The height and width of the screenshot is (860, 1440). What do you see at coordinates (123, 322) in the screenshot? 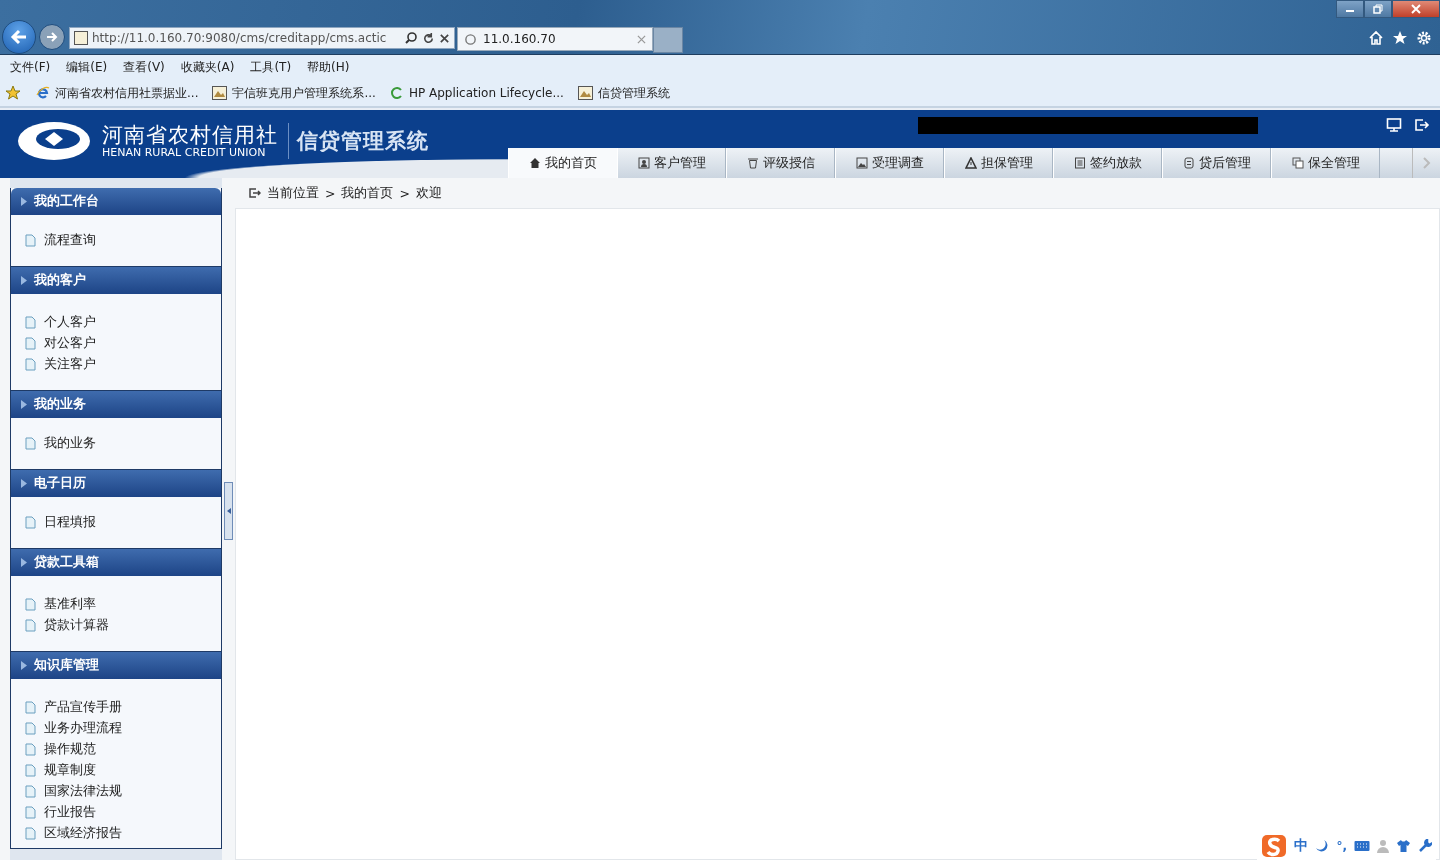
I see `sidebar-item: 个人客户` at bounding box center [123, 322].